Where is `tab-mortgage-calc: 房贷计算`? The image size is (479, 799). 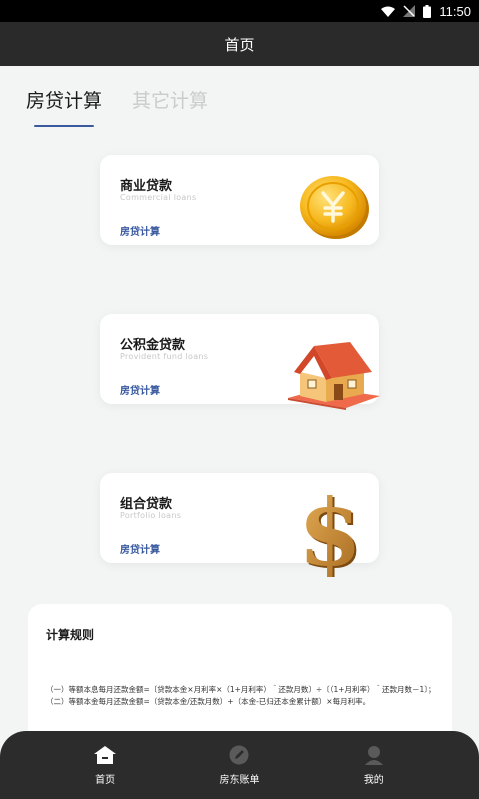 tab-mortgage-calc: 房贷计算 is located at coordinates (64, 106).